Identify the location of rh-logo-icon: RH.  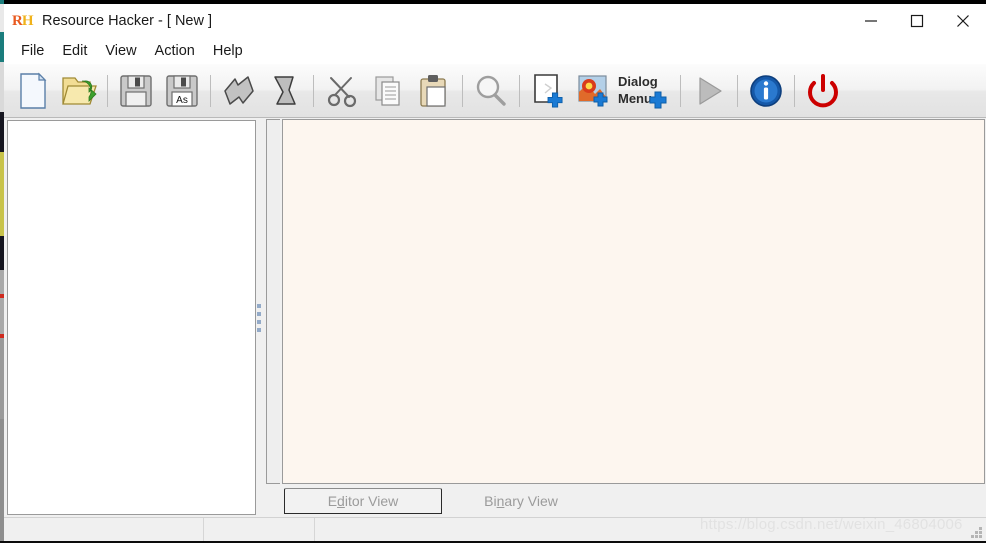
(23, 21).